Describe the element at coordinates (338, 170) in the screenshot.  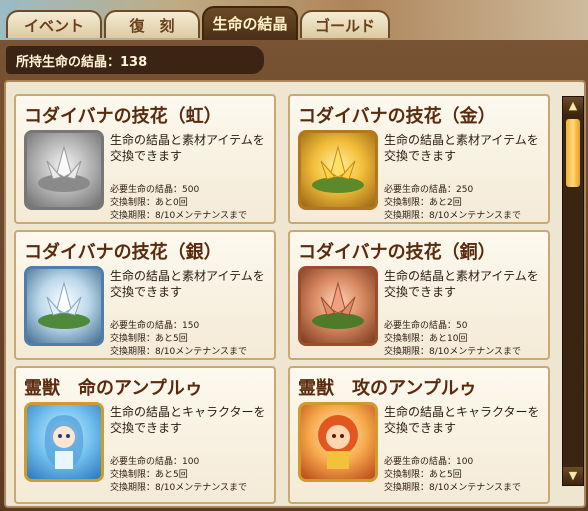
I see `gold-lotus-icon` at that location.